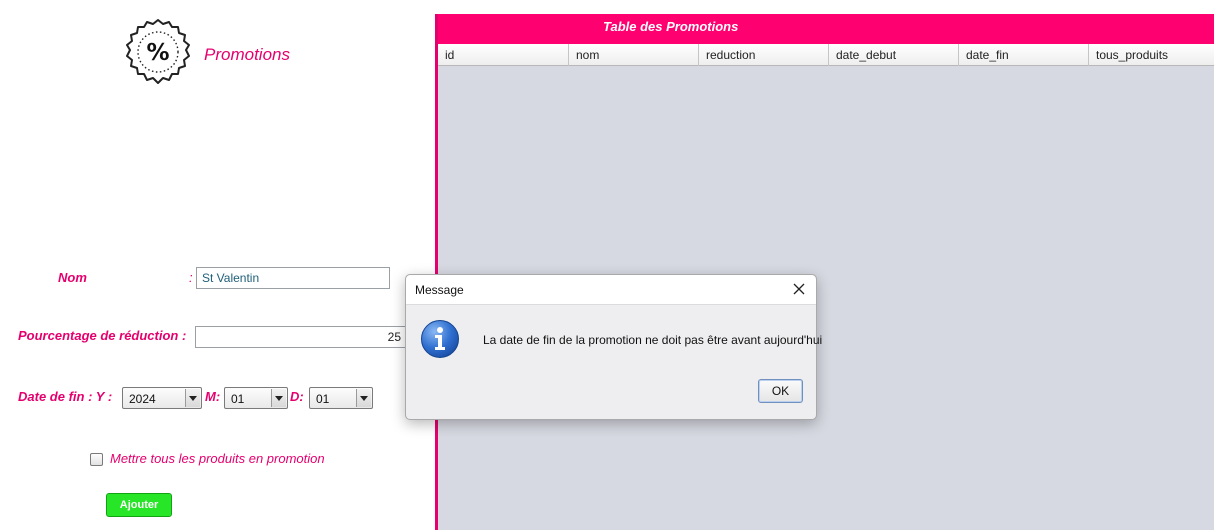 Image resolution: width=1214 pixels, height=530 pixels. What do you see at coordinates (72, 277) in the screenshot?
I see `nom-label: Nom` at bounding box center [72, 277].